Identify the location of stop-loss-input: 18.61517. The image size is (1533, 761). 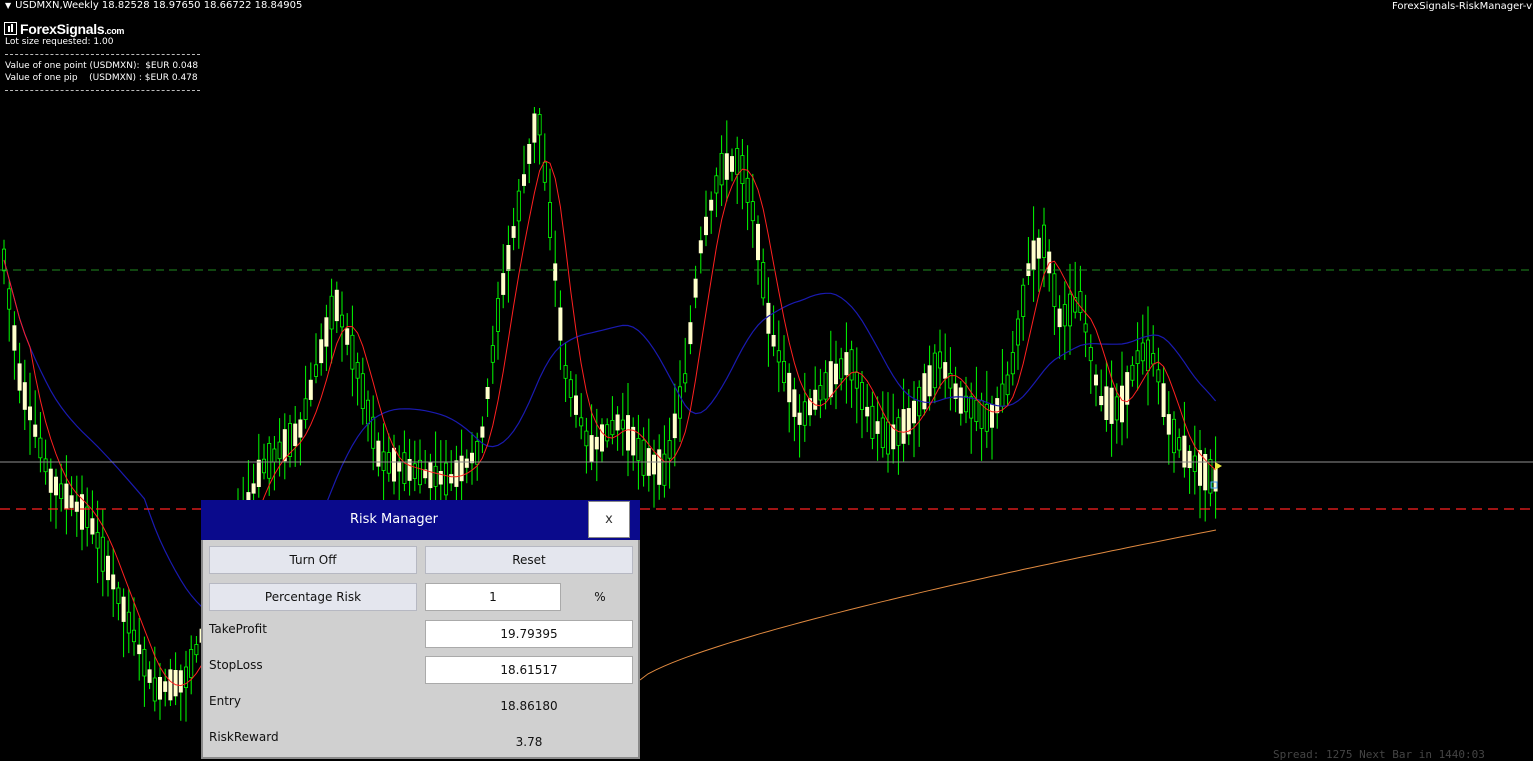
(529, 670).